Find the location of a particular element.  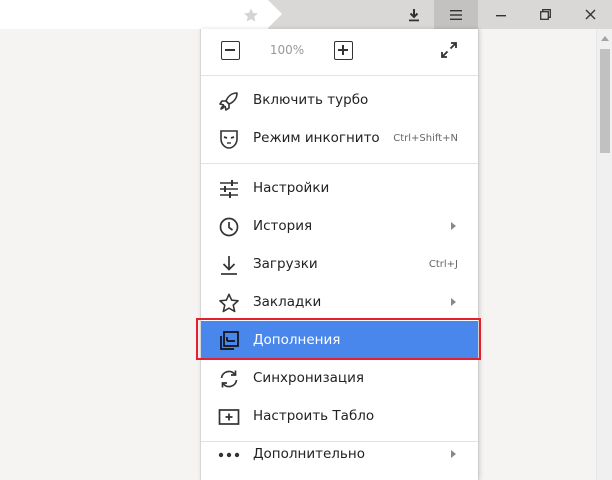

settings-sliders-icon is located at coordinates (229, 189).